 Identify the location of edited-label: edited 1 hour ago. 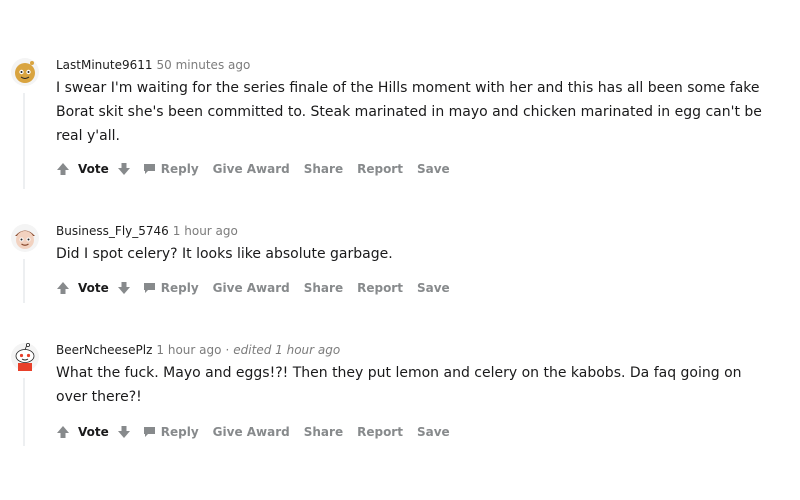
(287, 350).